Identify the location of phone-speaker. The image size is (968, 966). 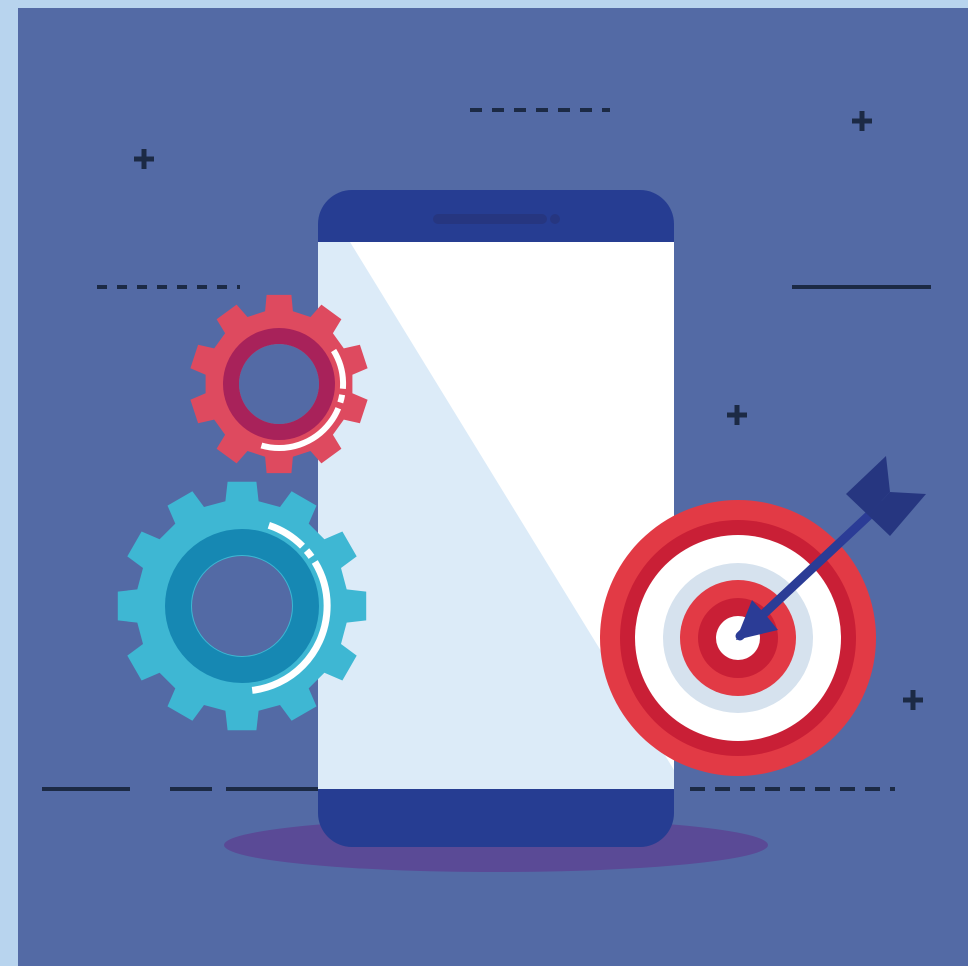
(490, 219).